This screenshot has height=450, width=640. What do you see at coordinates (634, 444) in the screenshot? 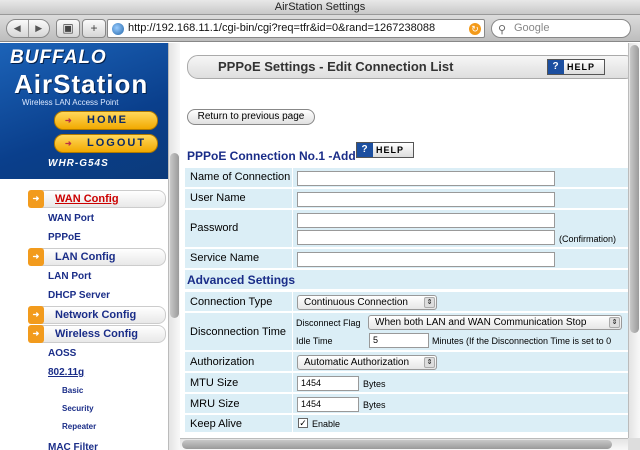
I see `resize-corner` at bounding box center [634, 444].